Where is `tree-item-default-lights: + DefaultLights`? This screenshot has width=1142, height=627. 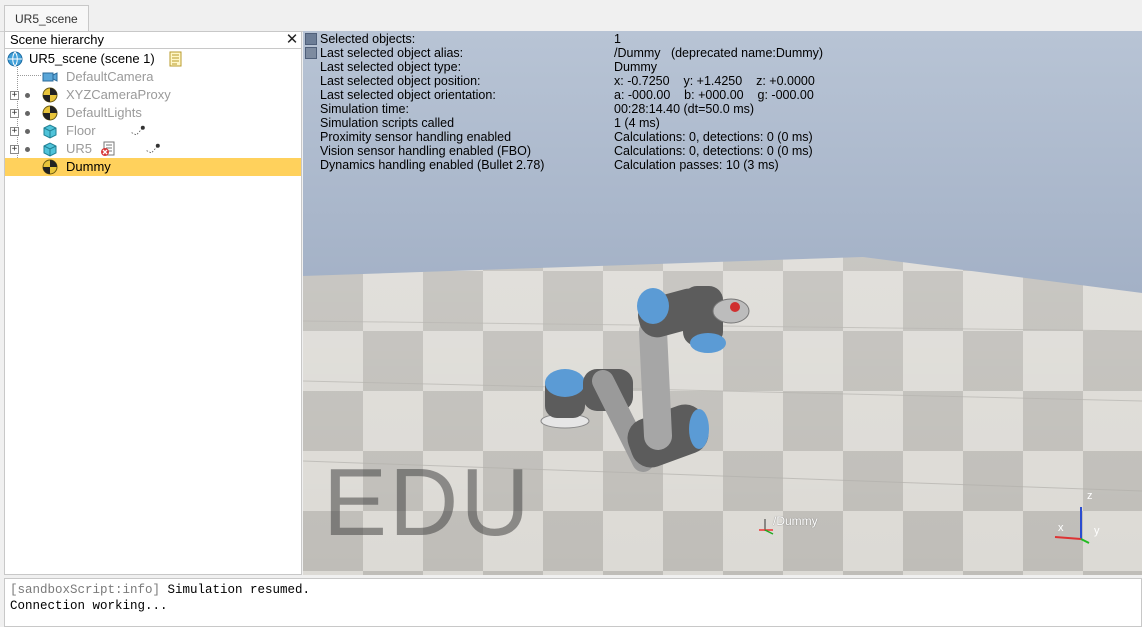 tree-item-default-lights: + DefaultLights is located at coordinates (153, 113).